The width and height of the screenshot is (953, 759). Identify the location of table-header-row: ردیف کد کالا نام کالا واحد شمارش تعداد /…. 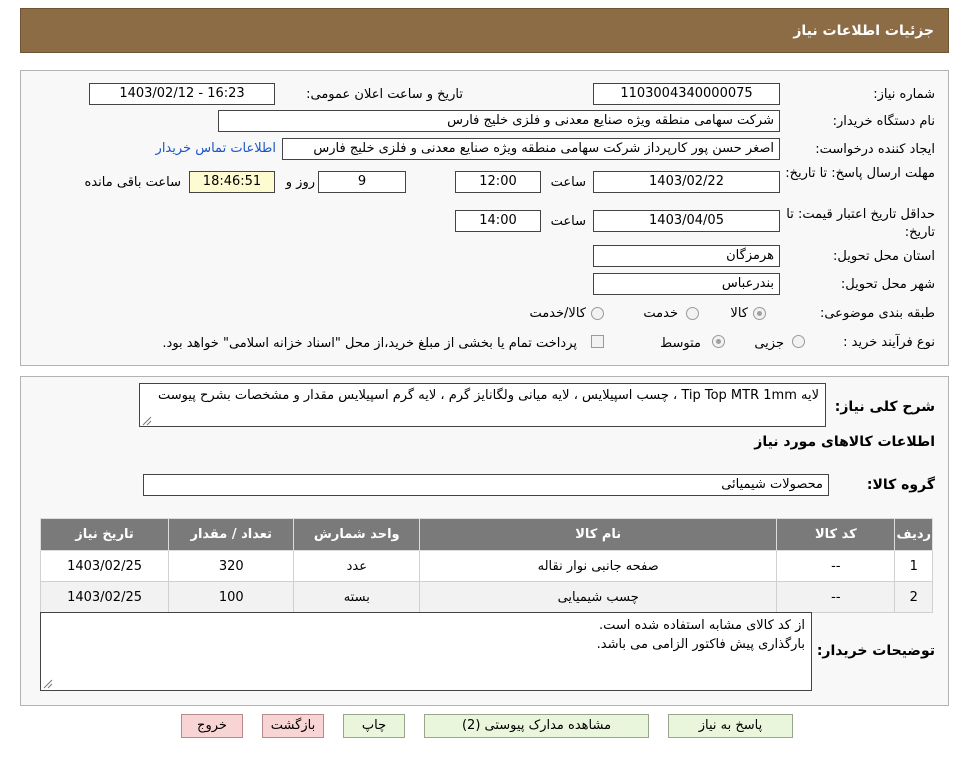
(486, 534).